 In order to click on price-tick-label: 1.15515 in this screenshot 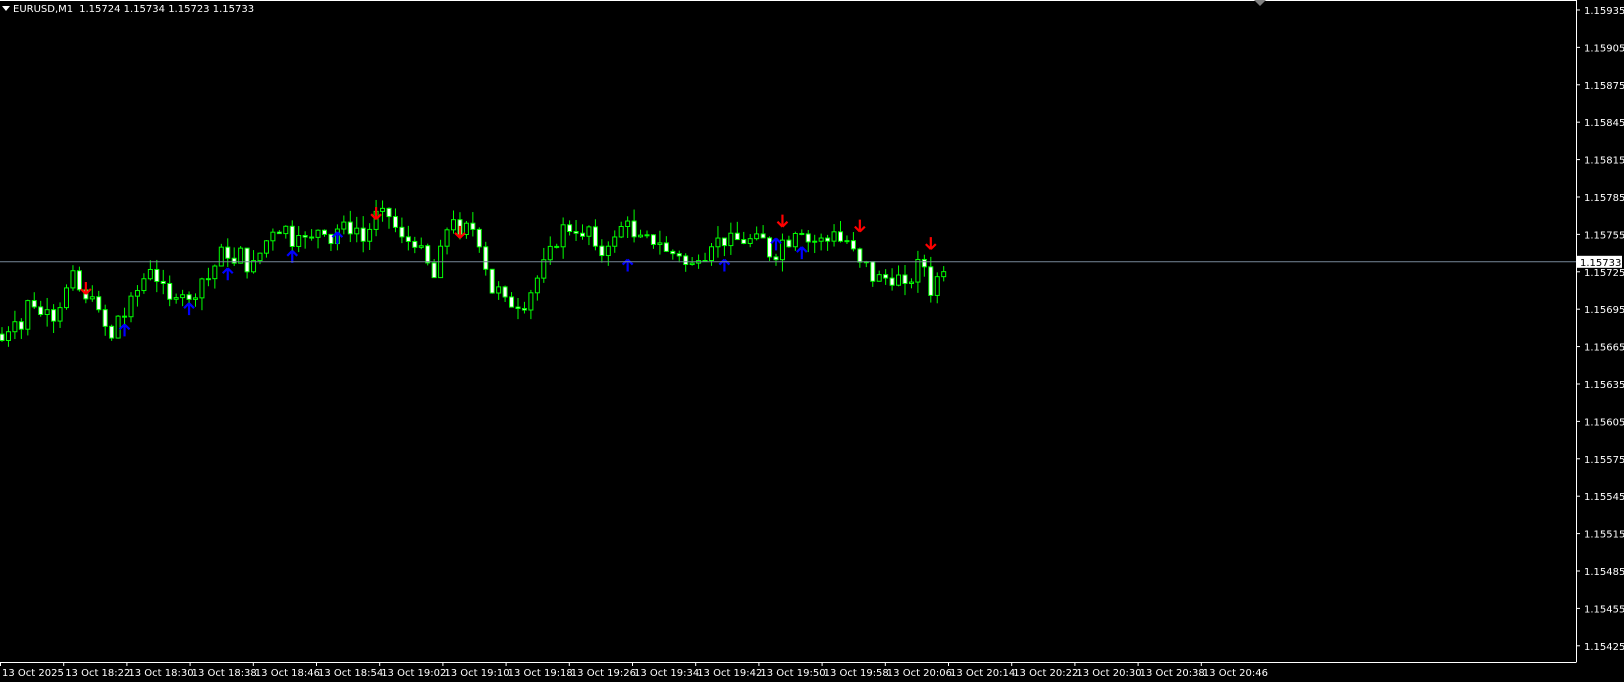, I will do `click(1604, 535)`.